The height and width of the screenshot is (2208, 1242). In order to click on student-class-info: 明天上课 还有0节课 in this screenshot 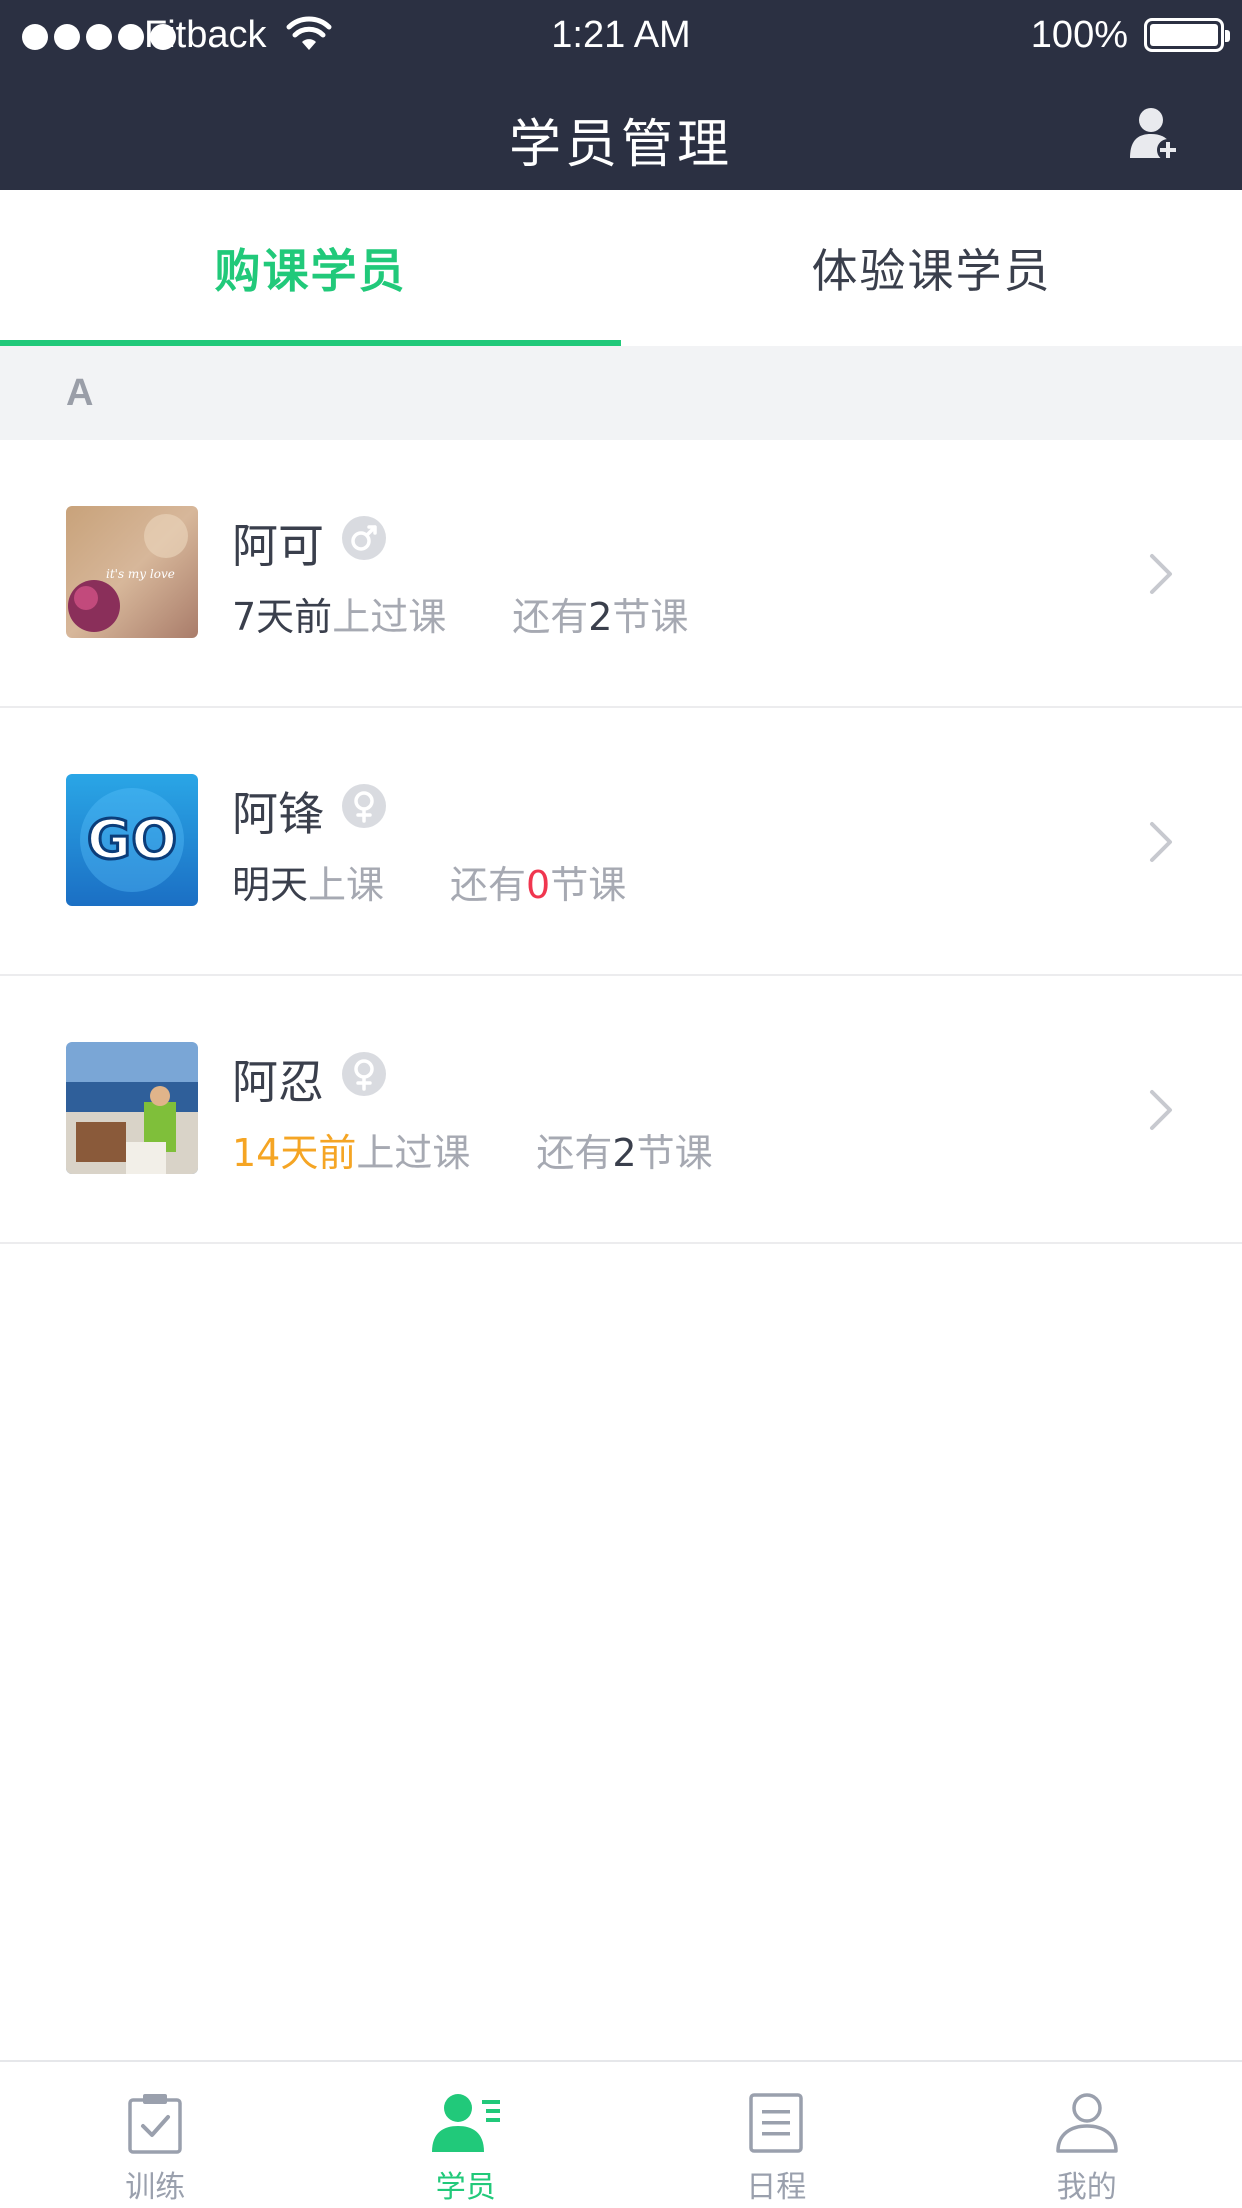, I will do `click(429, 881)`.